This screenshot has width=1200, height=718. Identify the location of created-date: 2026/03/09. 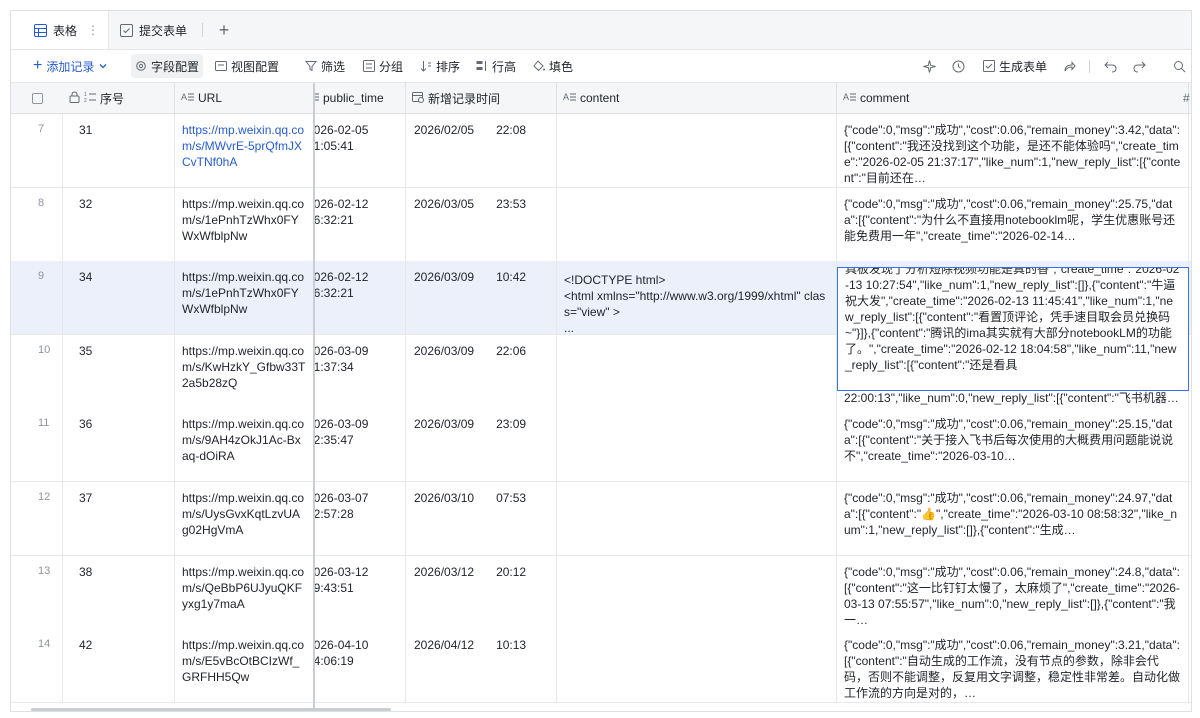
(444, 350).